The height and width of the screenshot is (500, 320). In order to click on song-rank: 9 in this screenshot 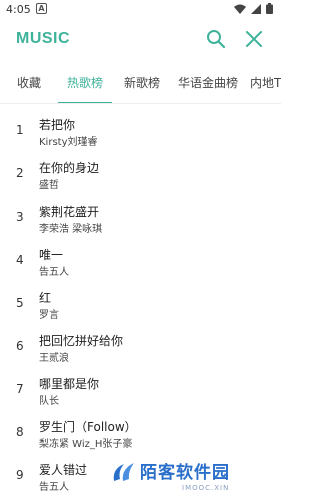, I will do `click(20, 475)`.